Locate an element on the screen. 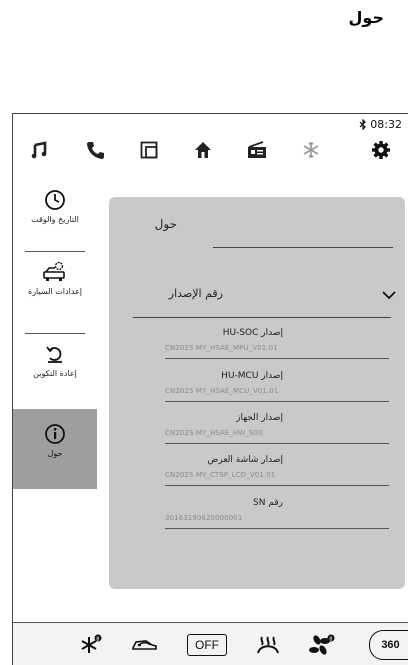  version-name: إصدار HU-MCU is located at coordinates (252, 376).